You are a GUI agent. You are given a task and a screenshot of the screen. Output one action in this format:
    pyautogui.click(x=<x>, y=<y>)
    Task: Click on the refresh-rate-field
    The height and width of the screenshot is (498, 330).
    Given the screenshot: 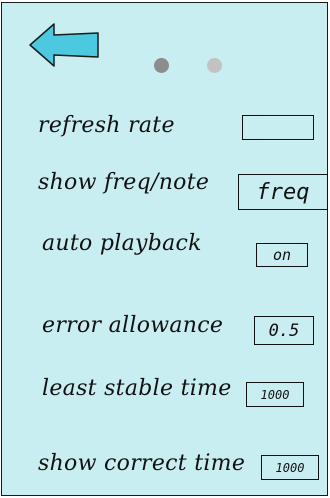 What is the action you would take?
    pyautogui.click(x=278, y=127)
    